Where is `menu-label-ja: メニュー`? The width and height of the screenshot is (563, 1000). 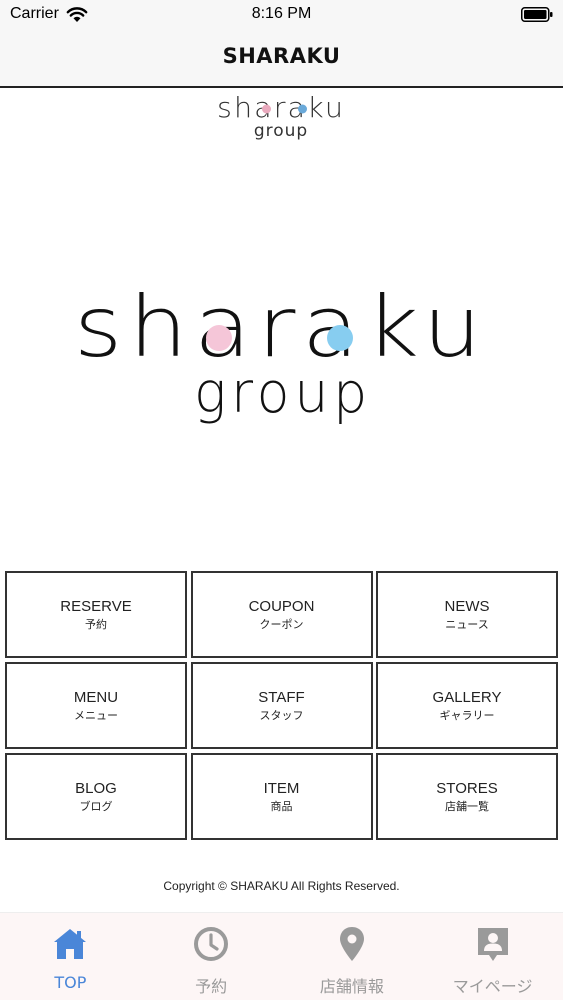 menu-label-ja: メニュー is located at coordinates (96, 715).